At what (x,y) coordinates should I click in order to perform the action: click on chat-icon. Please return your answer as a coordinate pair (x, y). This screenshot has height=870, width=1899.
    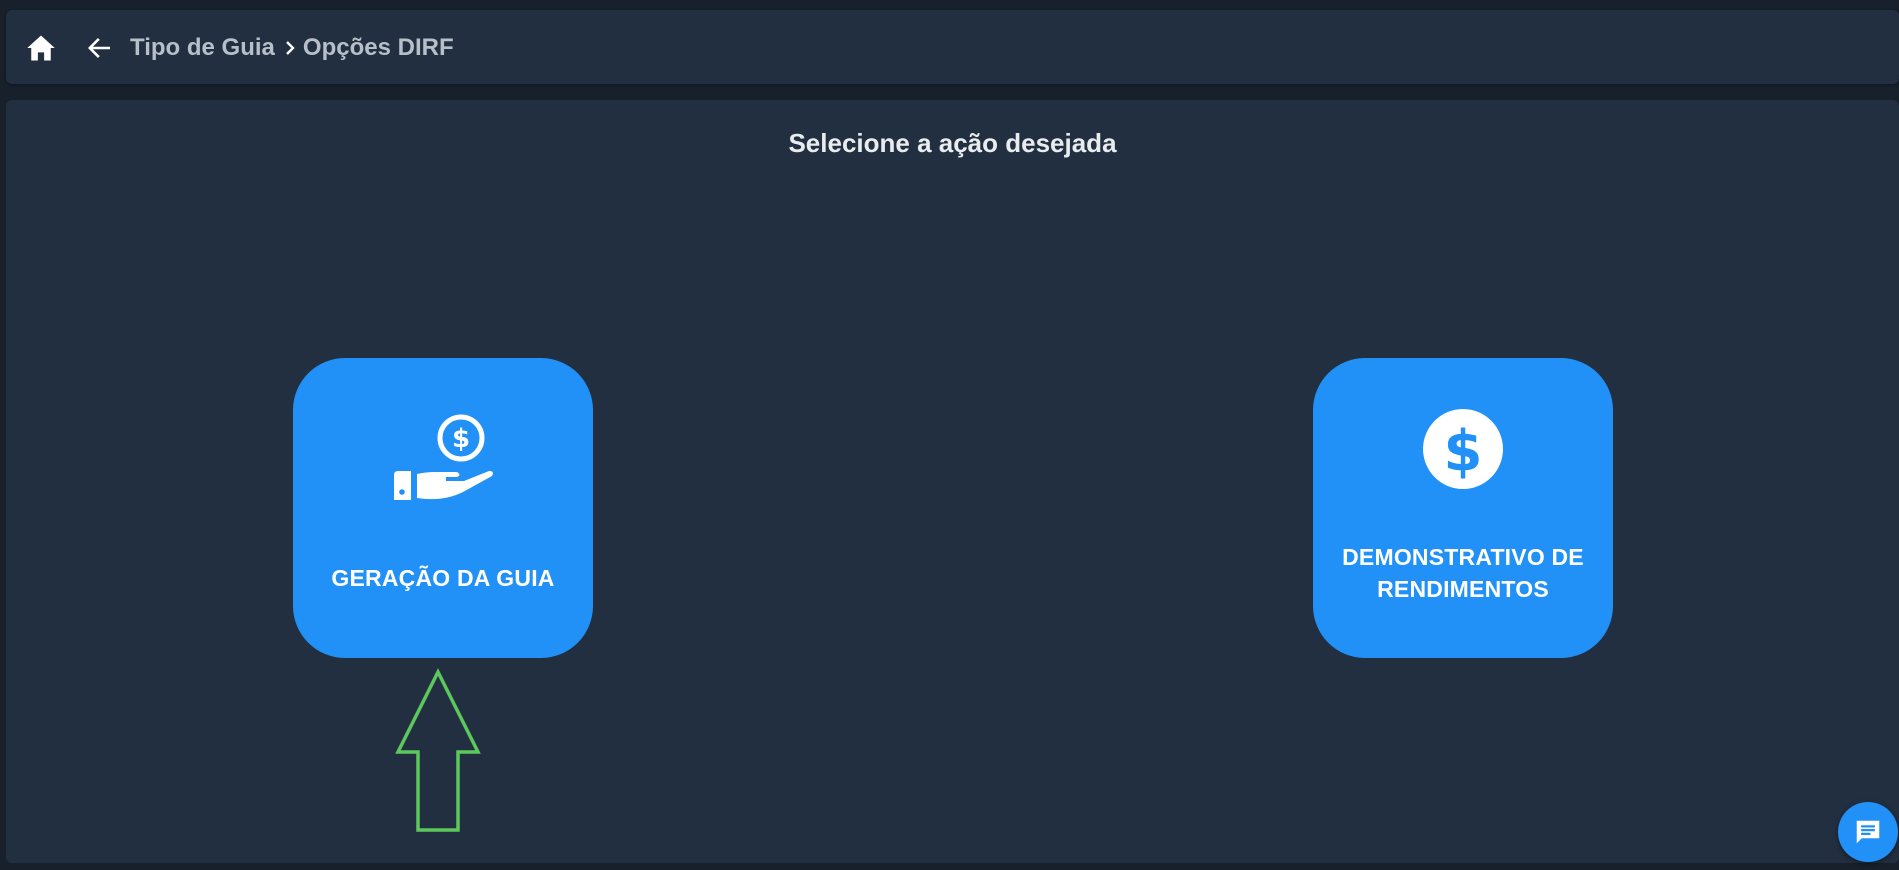
    Looking at the image, I should click on (1868, 832).